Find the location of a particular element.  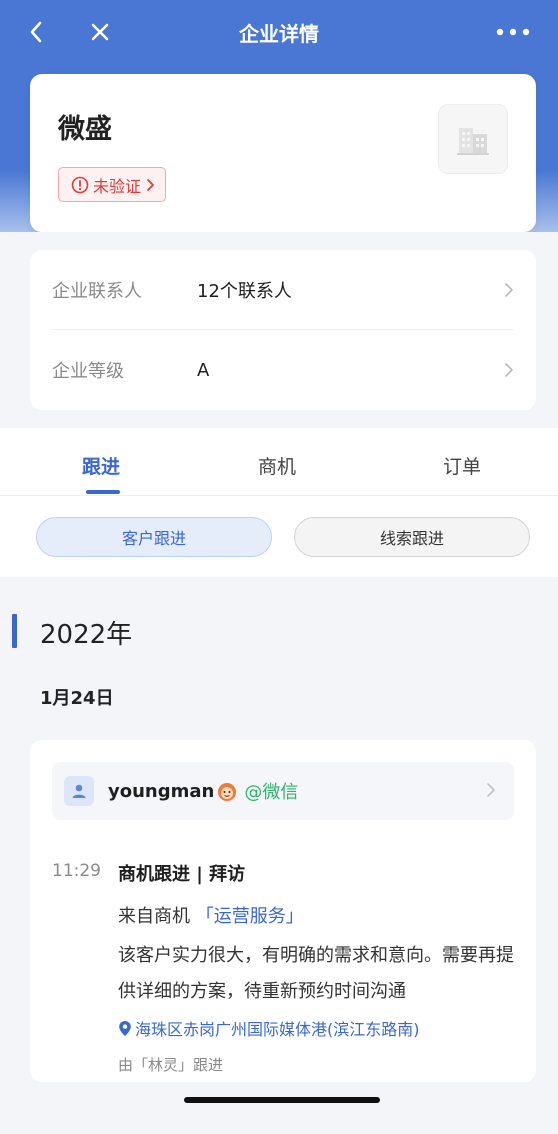

tab-opportunity: 商机 is located at coordinates (277, 465).